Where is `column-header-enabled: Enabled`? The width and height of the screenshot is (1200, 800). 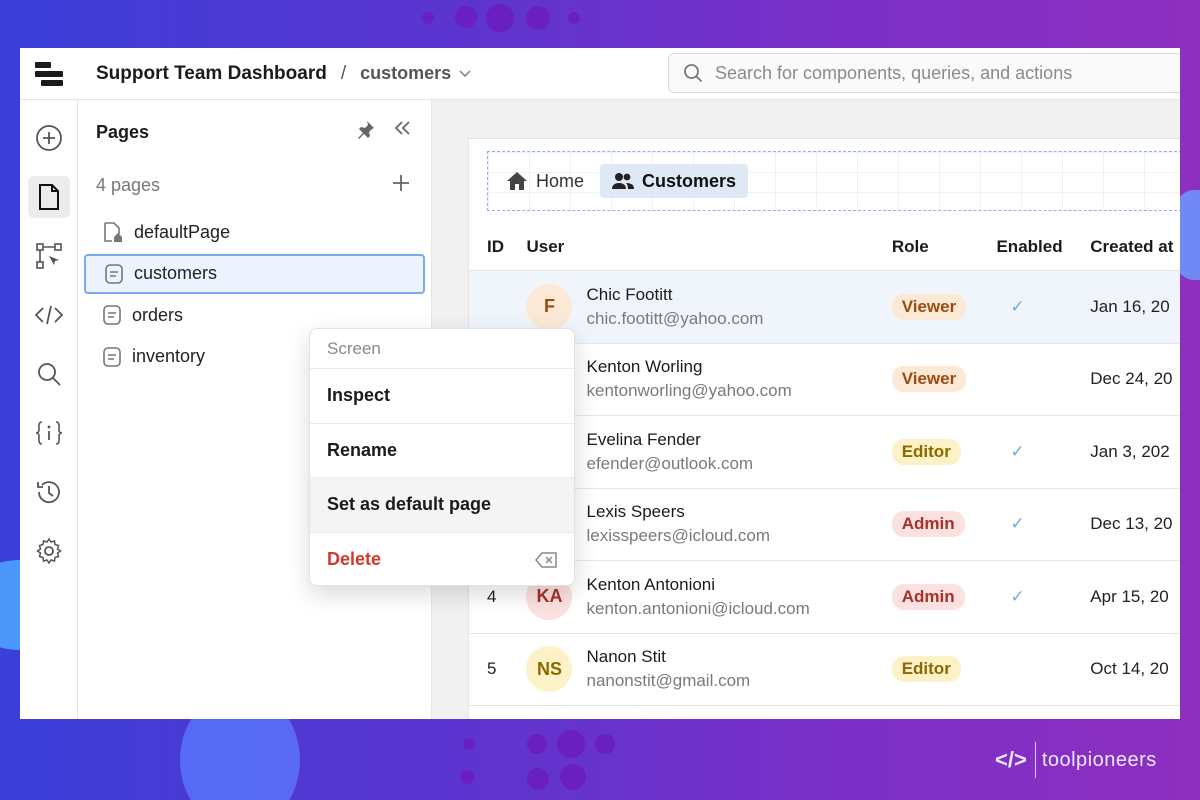 column-header-enabled: Enabled is located at coordinates (1043, 247).